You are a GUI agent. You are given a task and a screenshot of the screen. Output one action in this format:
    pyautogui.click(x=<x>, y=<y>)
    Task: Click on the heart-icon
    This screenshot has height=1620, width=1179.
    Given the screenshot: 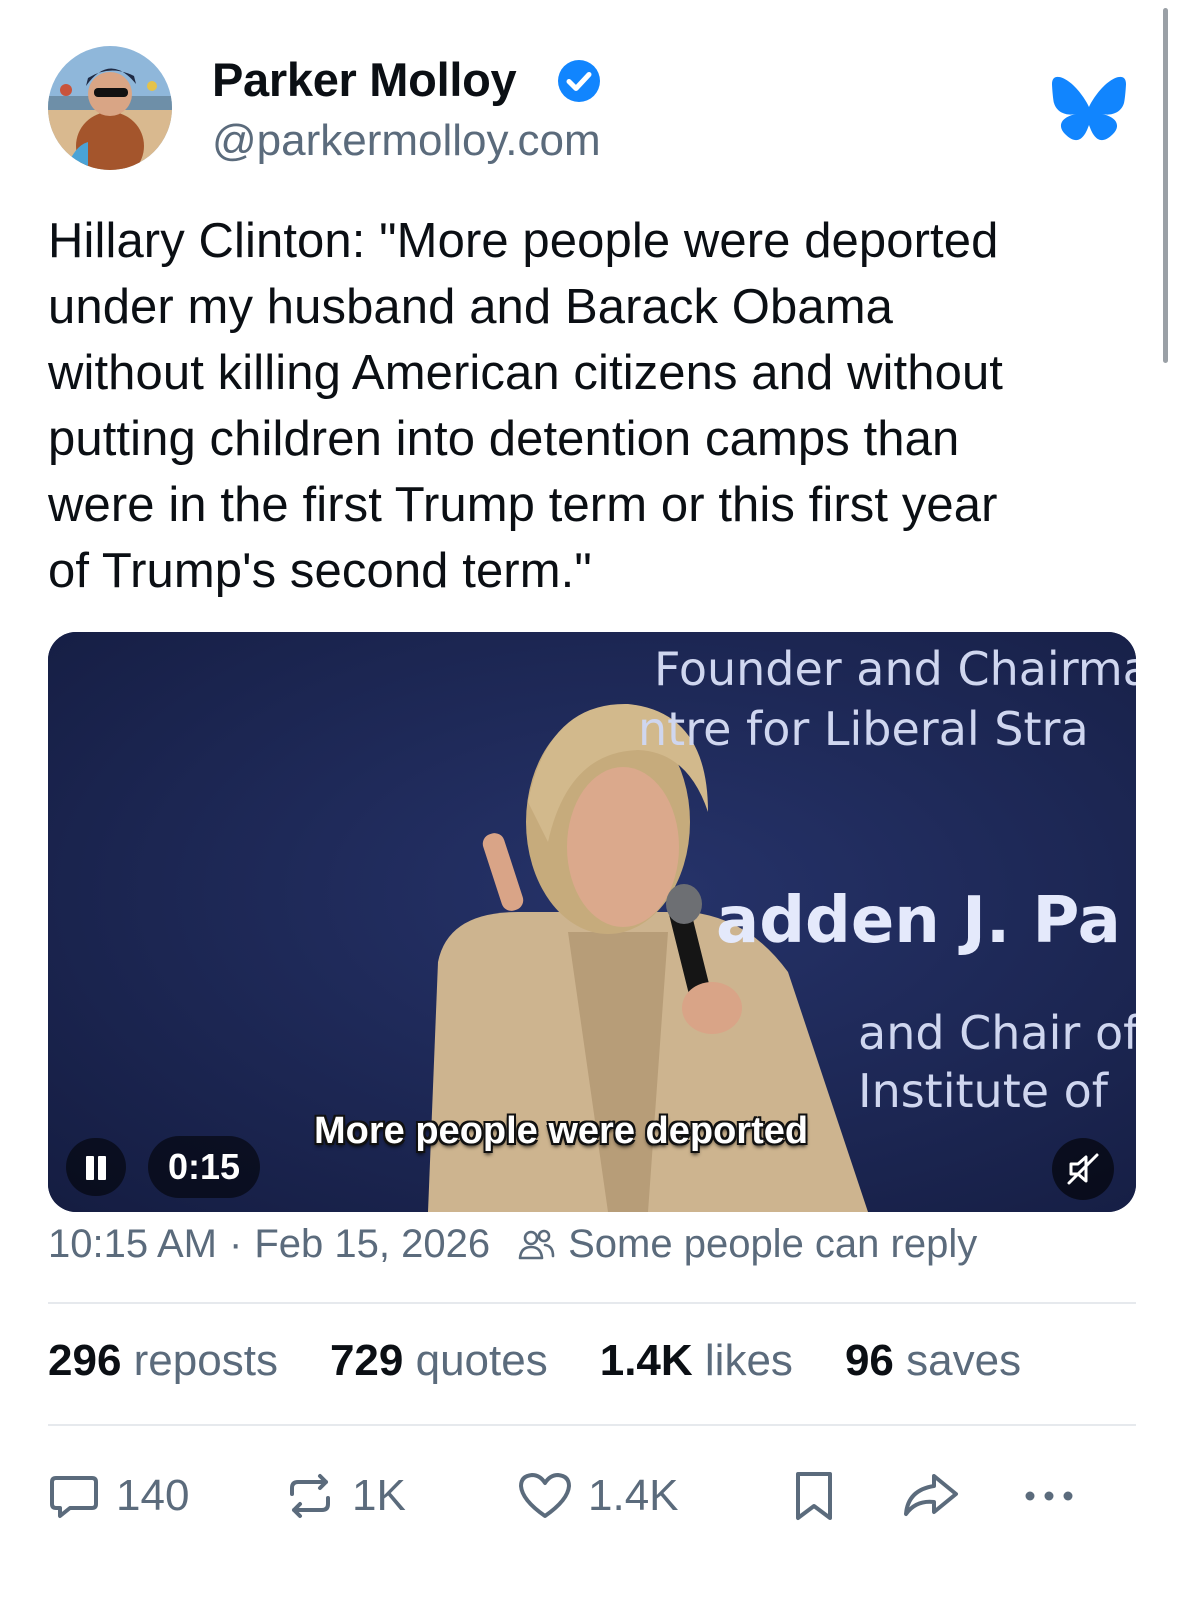 What is the action you would take?
    pyautogui.click(x=545, y=1495)
    